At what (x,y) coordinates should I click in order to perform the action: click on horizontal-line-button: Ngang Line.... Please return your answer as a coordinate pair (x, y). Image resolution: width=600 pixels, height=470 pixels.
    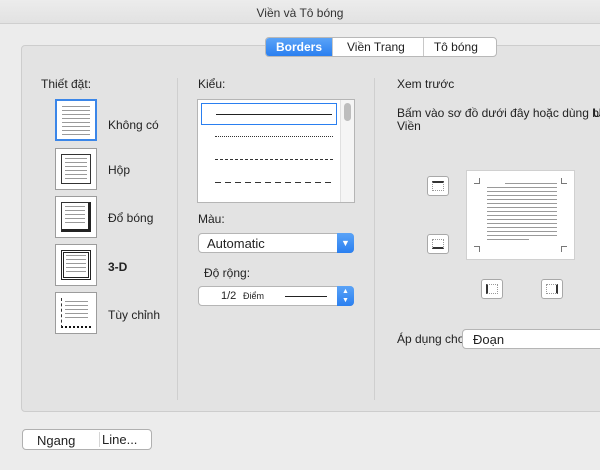
    Looking at the image, I should click on (87, 439).